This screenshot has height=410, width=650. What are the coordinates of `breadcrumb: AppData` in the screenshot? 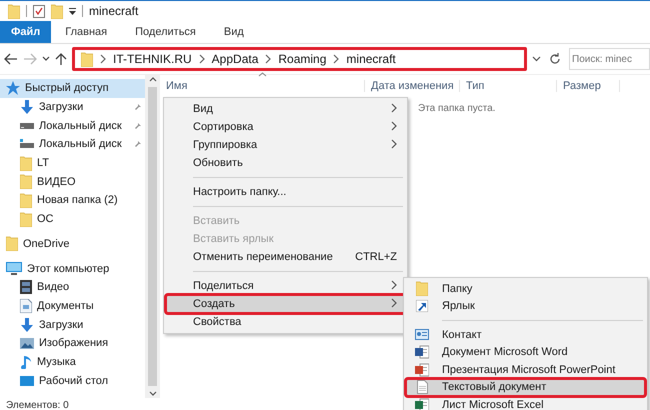 It's located at (235, 59).